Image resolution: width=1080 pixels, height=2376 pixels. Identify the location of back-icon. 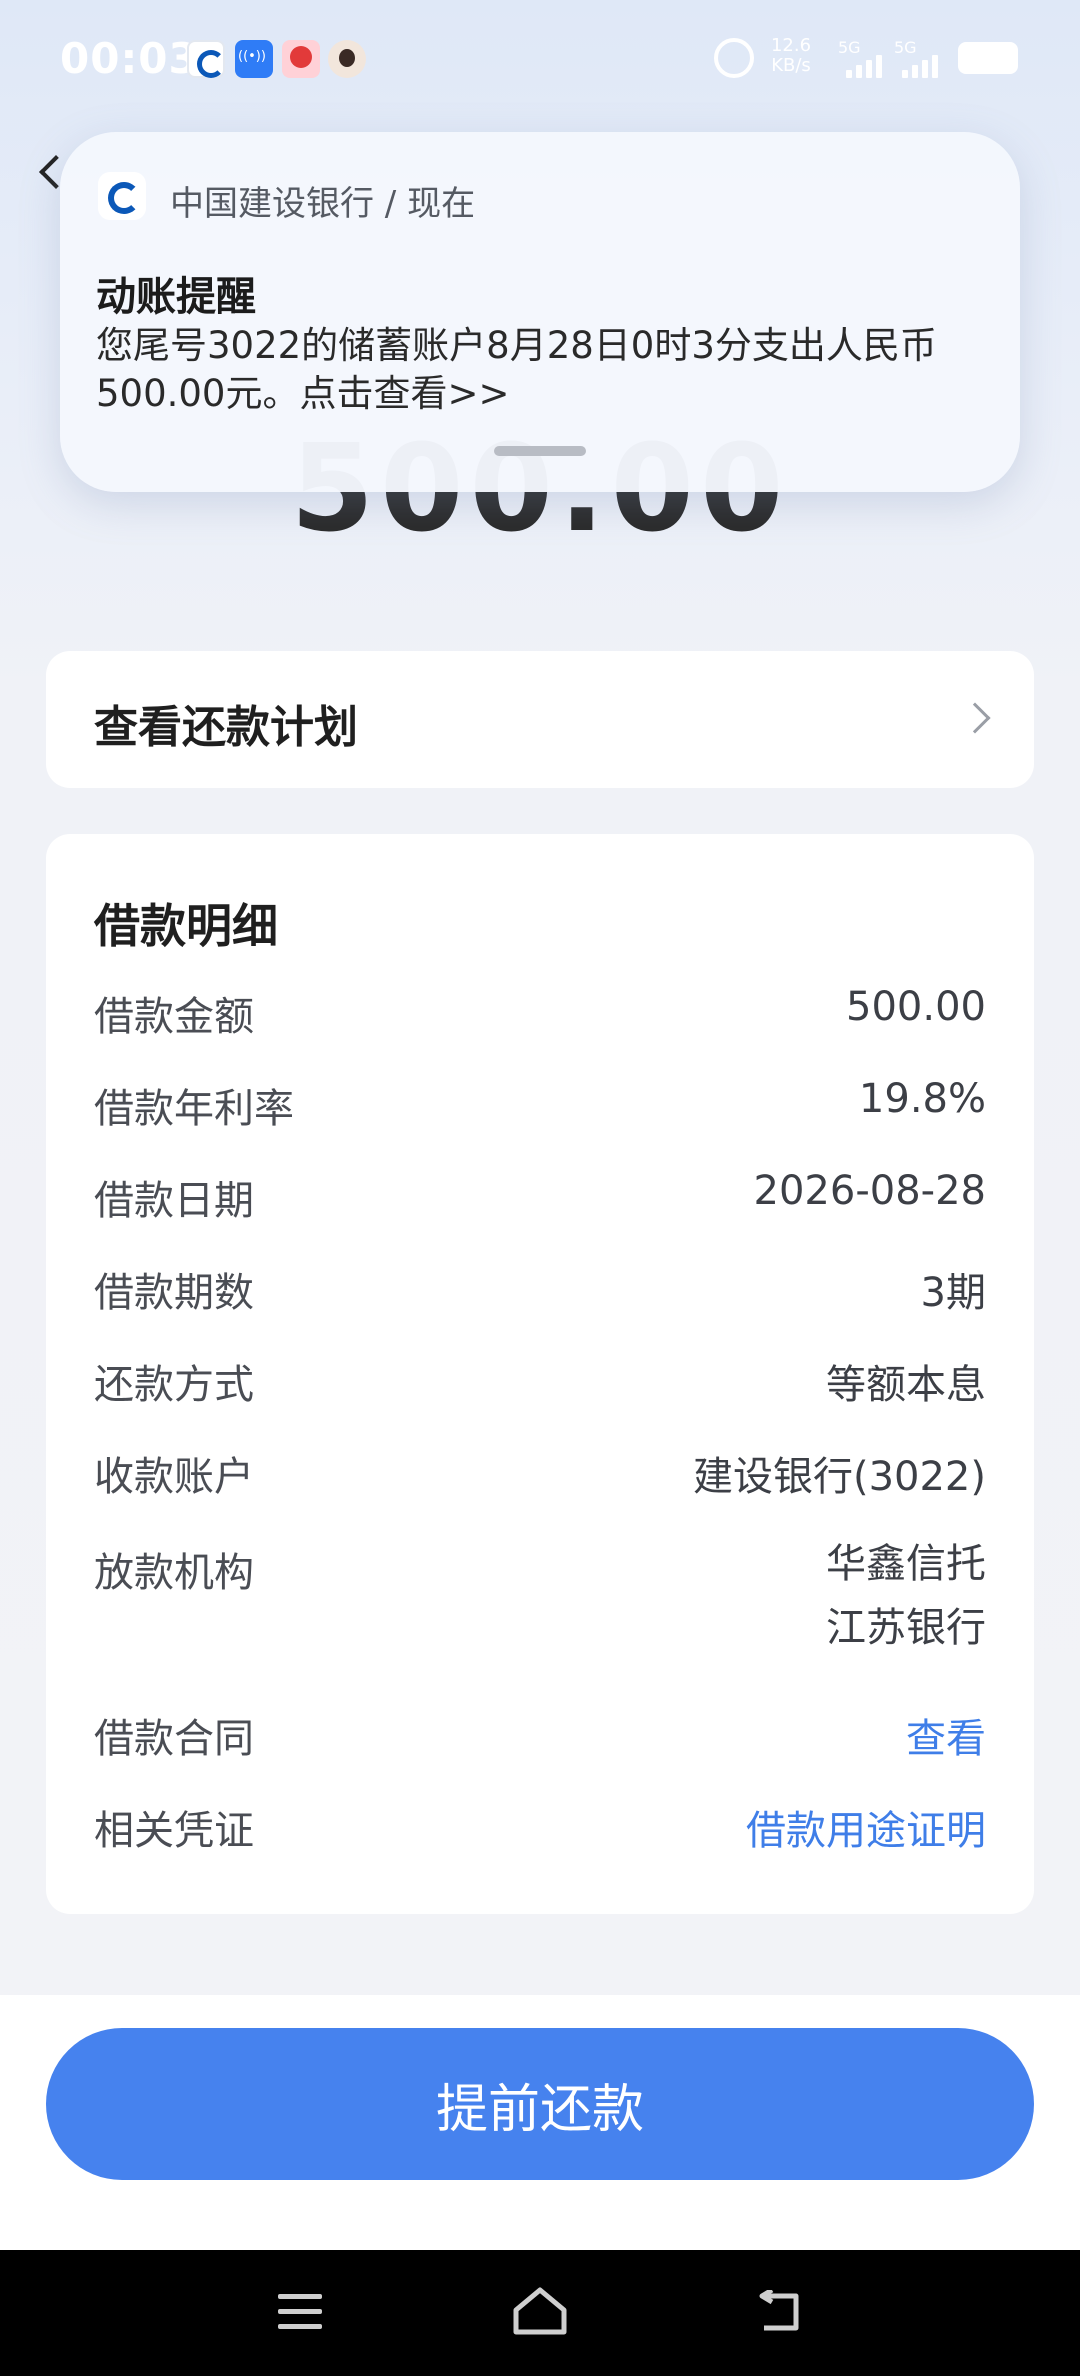
(780, 2312).